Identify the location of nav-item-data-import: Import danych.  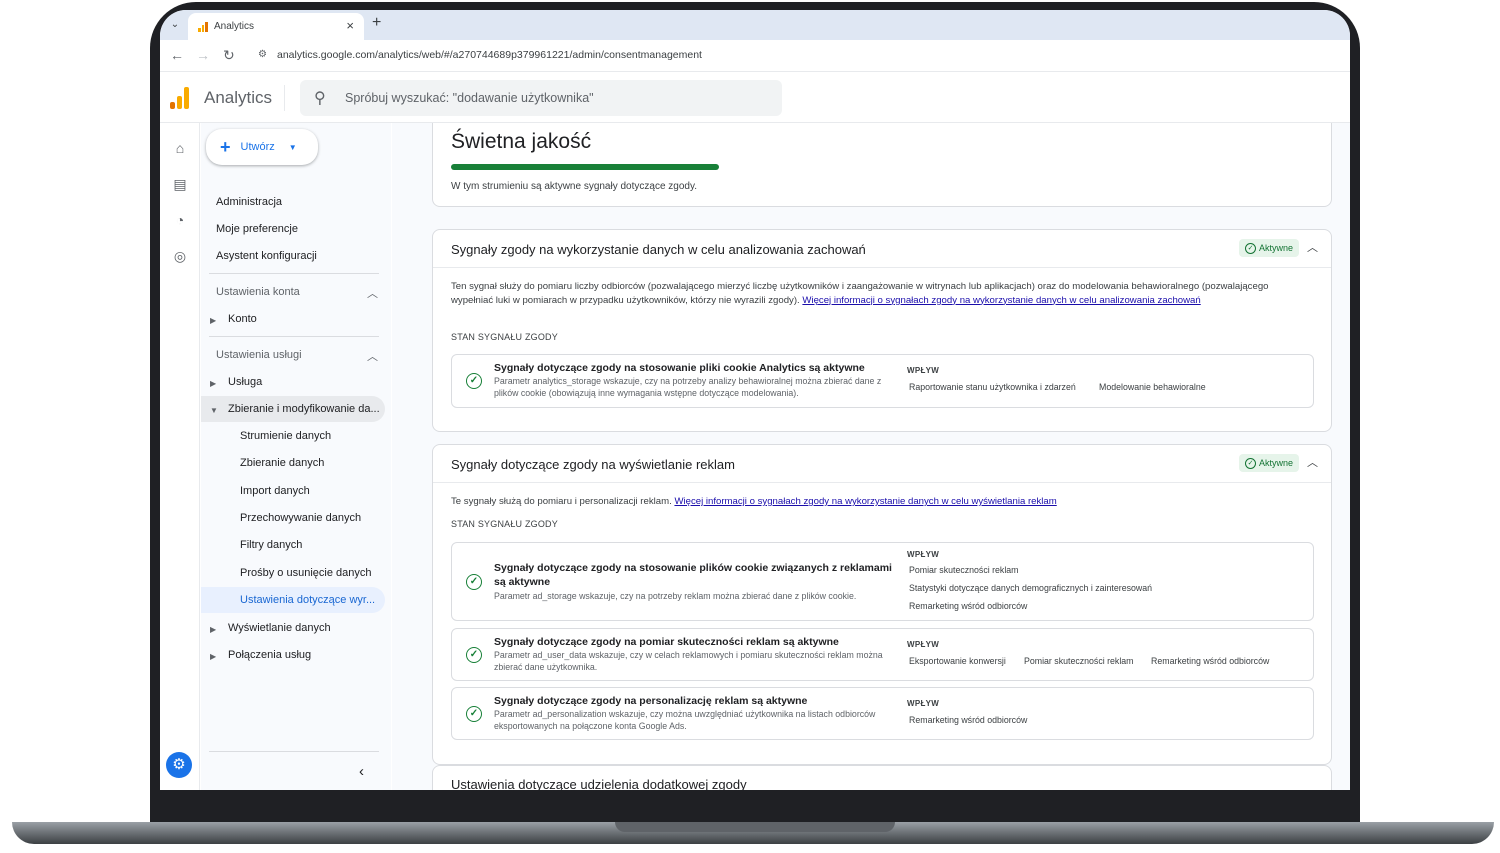
(275, 491).